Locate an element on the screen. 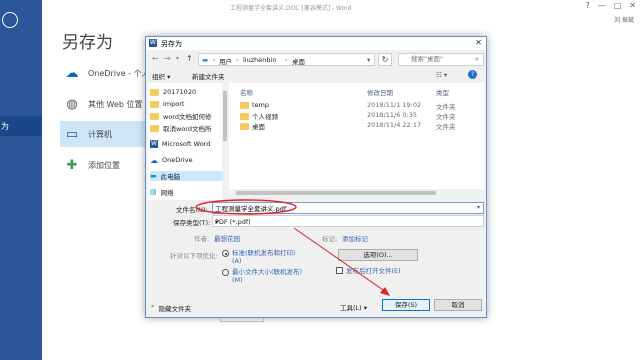 The width and height of the screenshot is (640, 360). word-icon: W is located at coordinates (154, 144).